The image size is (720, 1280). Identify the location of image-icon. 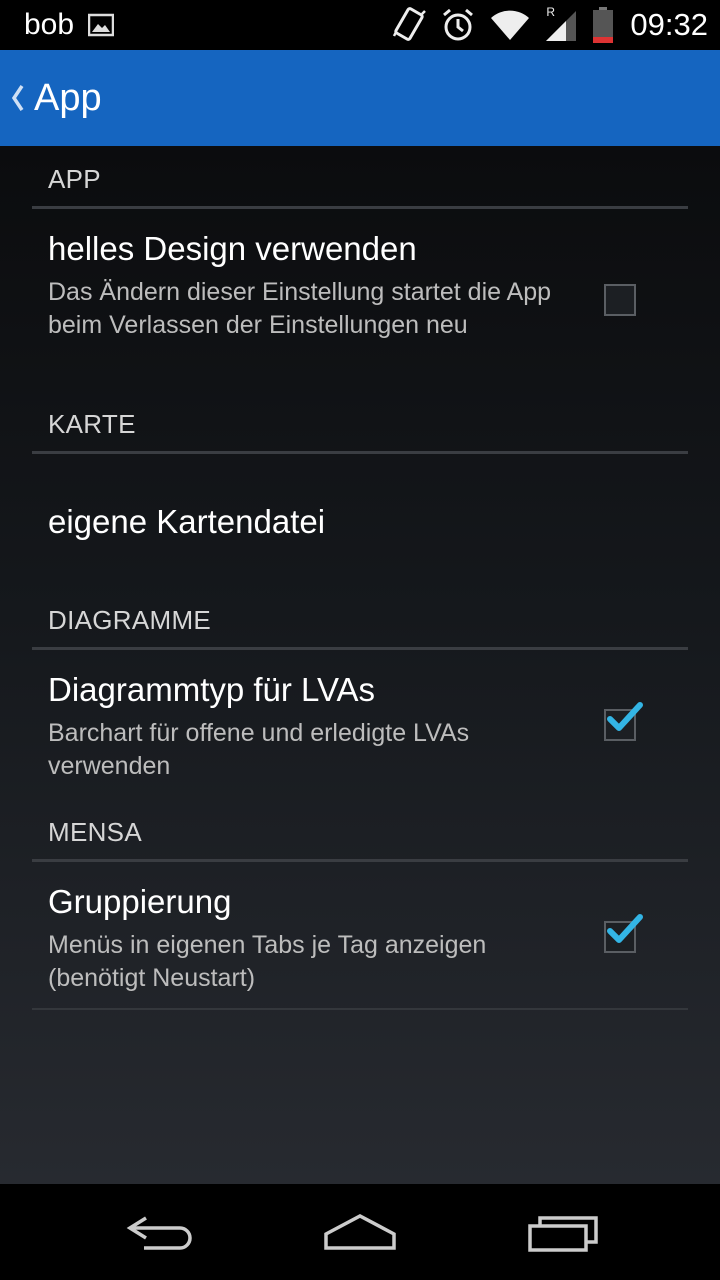
(101, 25).